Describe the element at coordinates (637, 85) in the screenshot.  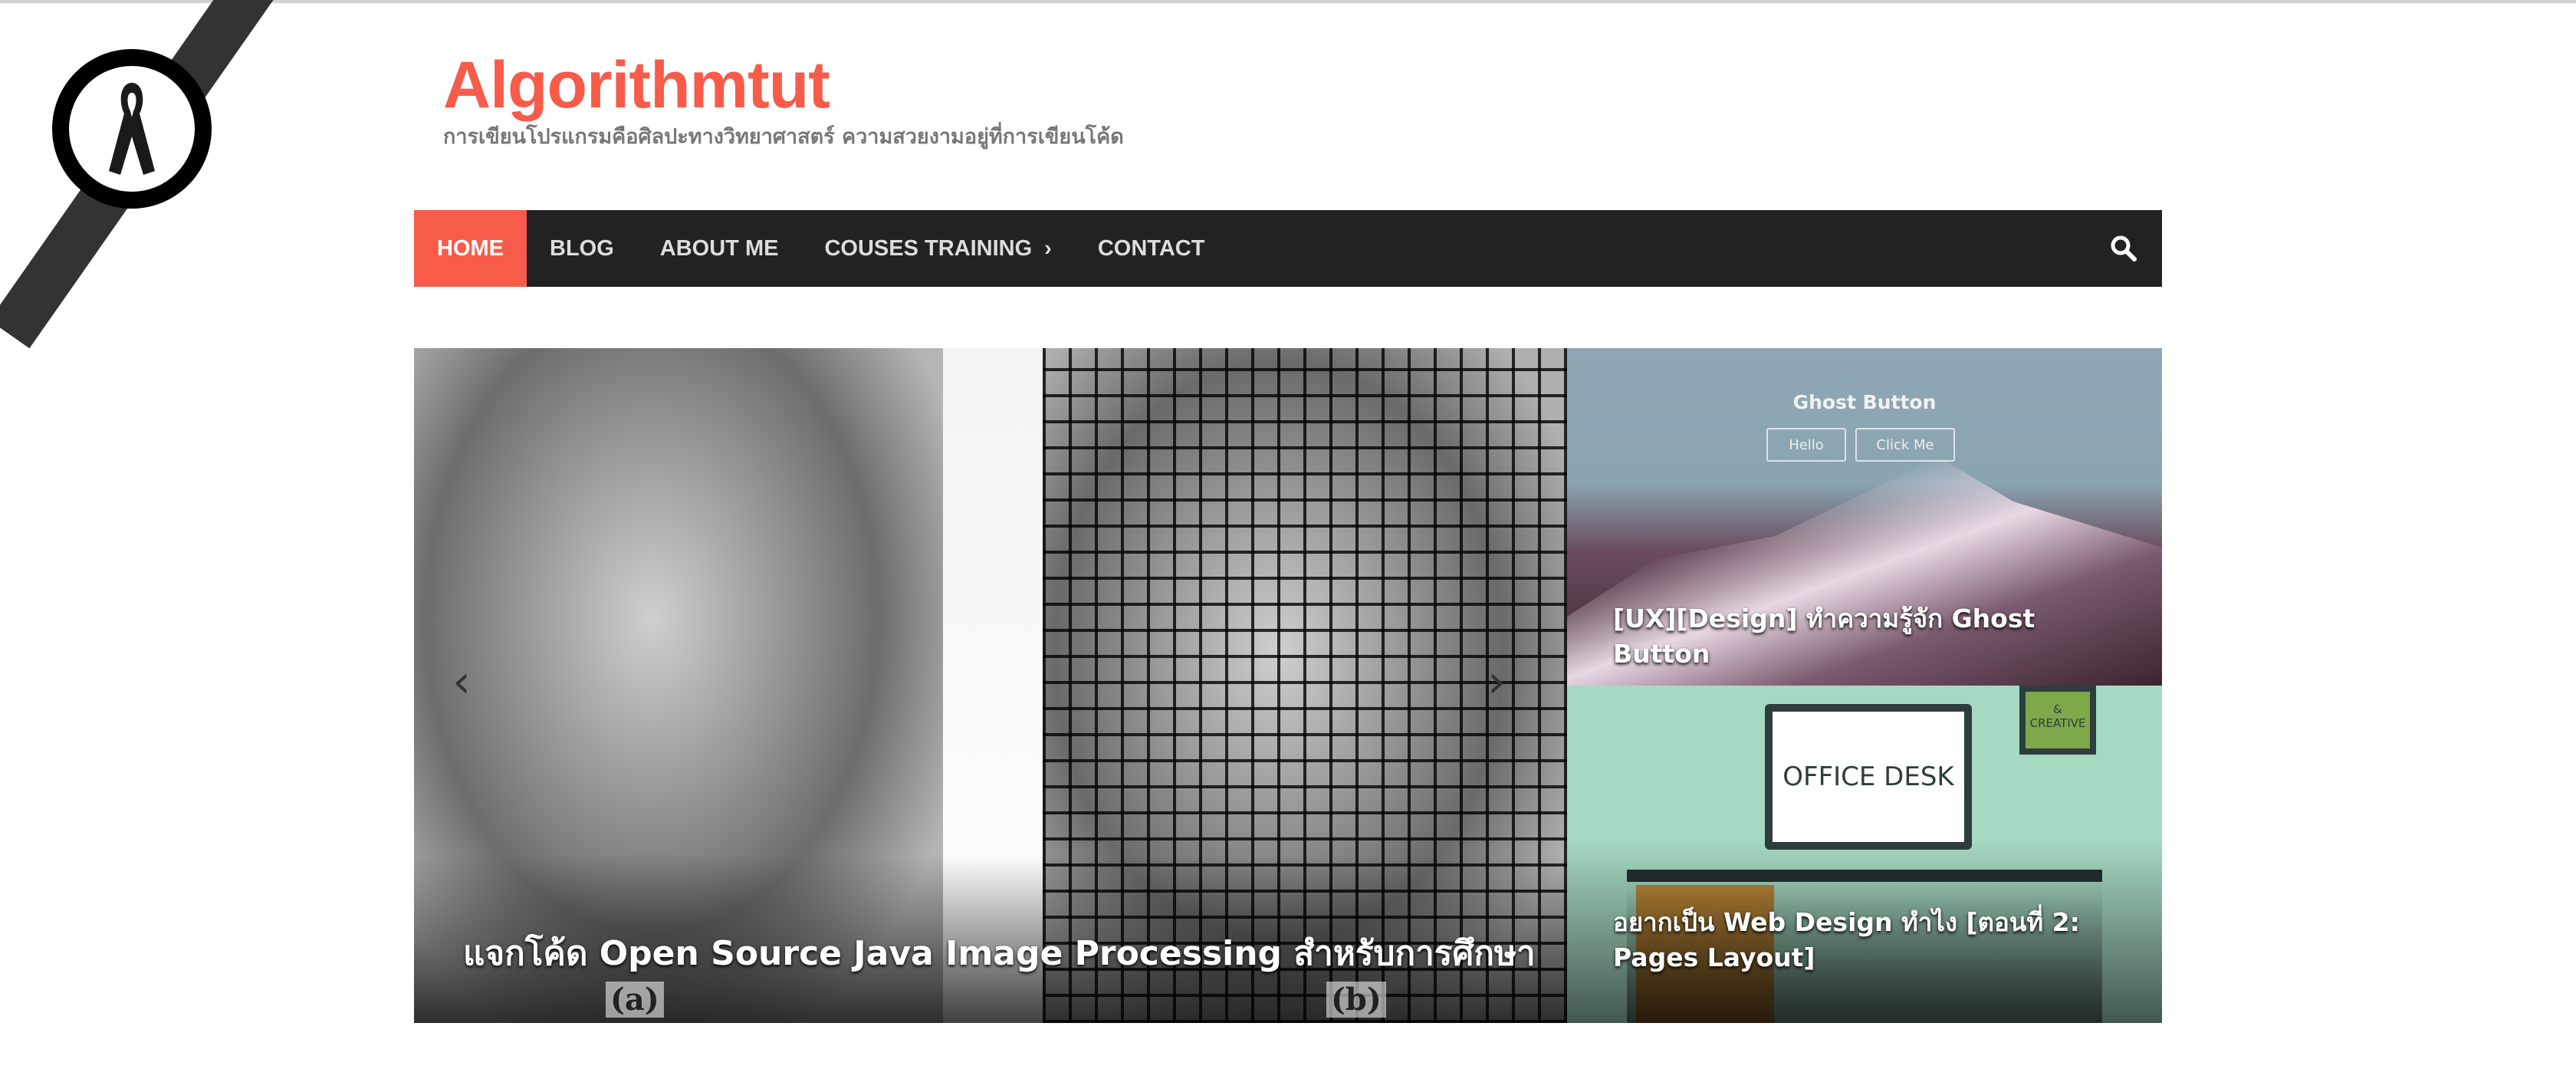
I see `site-title: Algorithmtut` at that location.